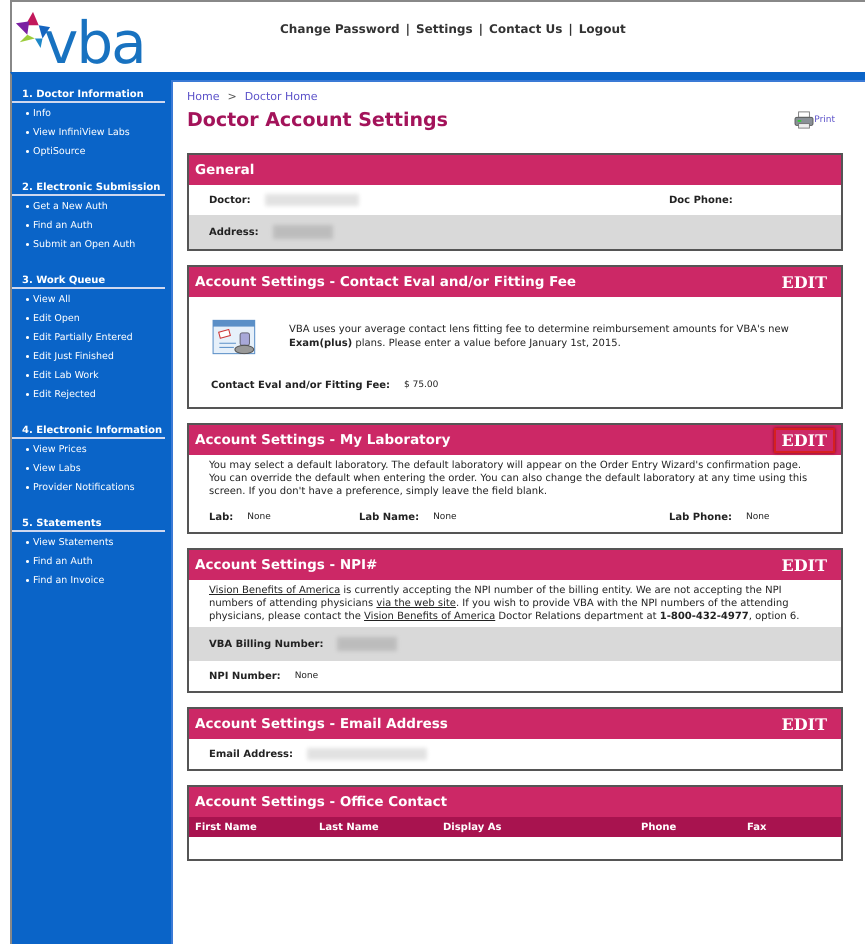 The height and width of the screenshot is (944, 865). Describe the element at coordinates (88, 489) in the screenshot. I see `sidebar-link: Provider Notifications` at that location.